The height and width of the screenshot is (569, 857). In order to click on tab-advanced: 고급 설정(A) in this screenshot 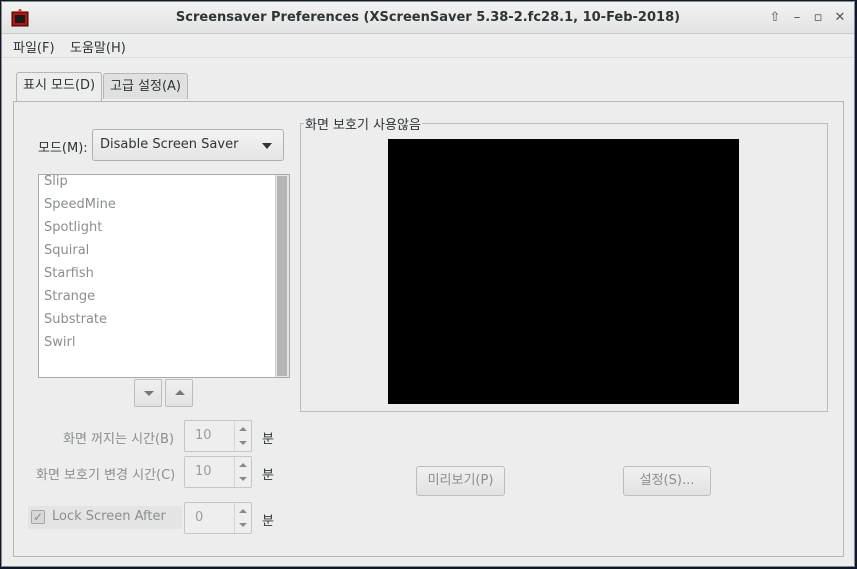, I will do `click(146, 86)`.